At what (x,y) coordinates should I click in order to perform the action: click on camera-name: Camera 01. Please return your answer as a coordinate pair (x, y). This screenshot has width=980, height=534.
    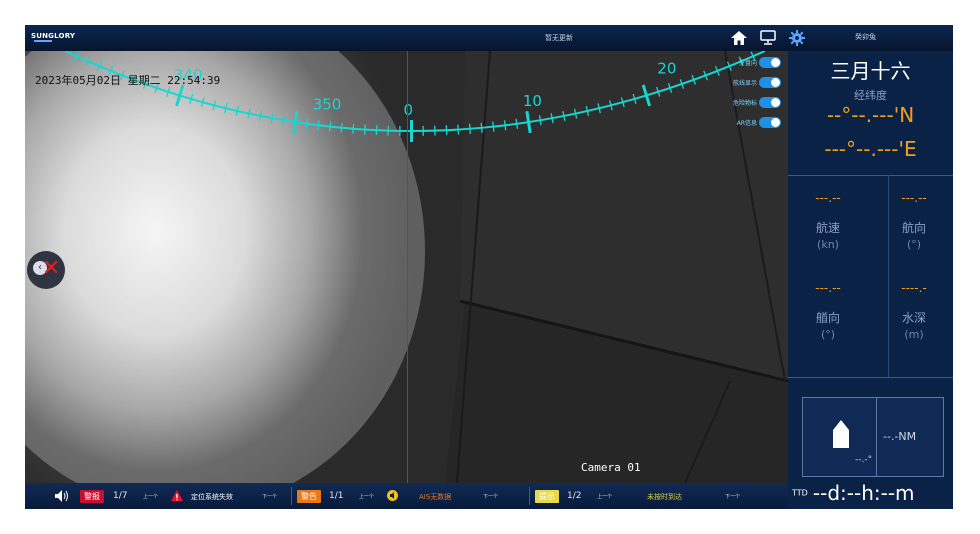
    Looking at the image, I should click on (611, 467).